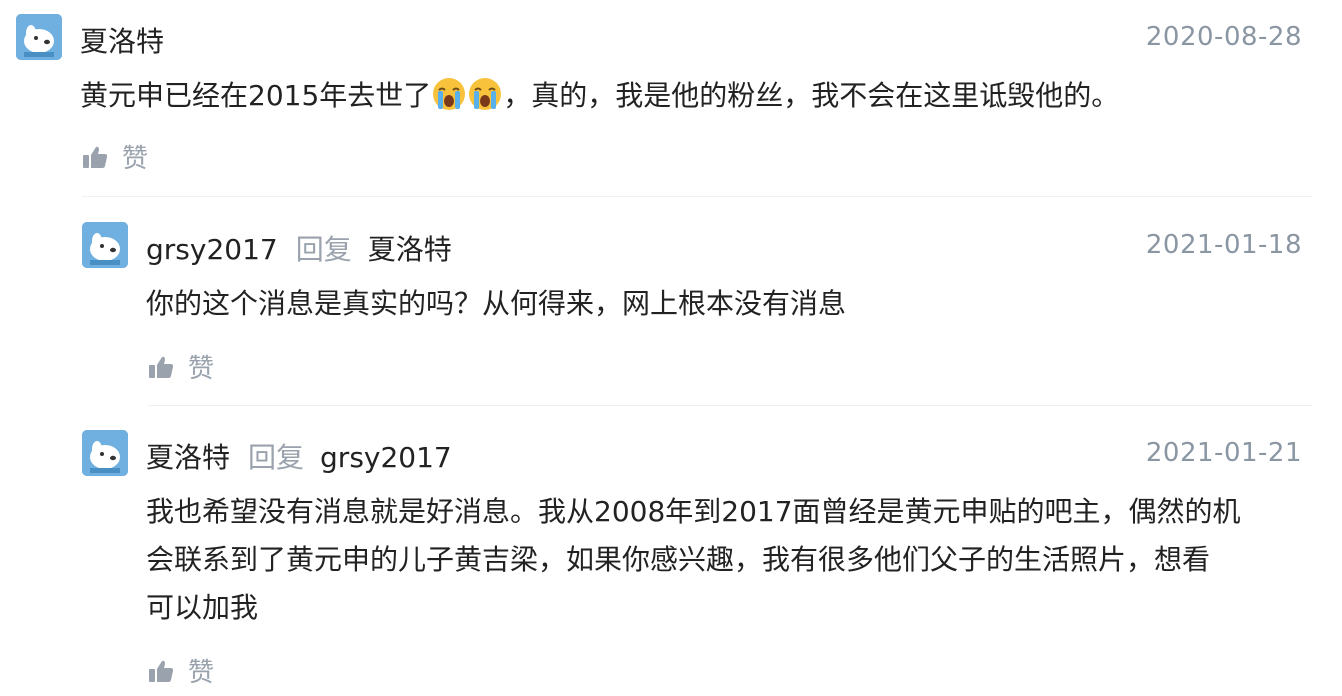 The height and width of the screenshot is (696, 1342). Describe the element at coordinates (1223, 453) in the screenshot. I see `reply-date: 2021-01-21` at that location.